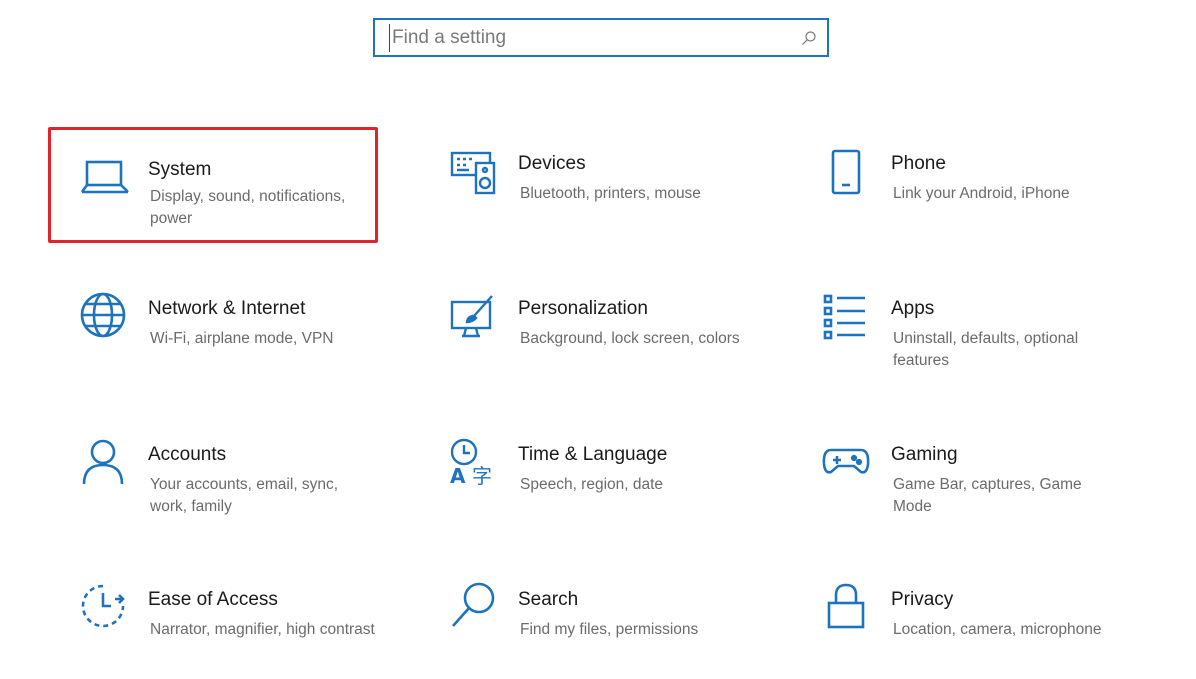 This screenshot has width=1196, height=679. I want to click on search-box, so click(601, 37).